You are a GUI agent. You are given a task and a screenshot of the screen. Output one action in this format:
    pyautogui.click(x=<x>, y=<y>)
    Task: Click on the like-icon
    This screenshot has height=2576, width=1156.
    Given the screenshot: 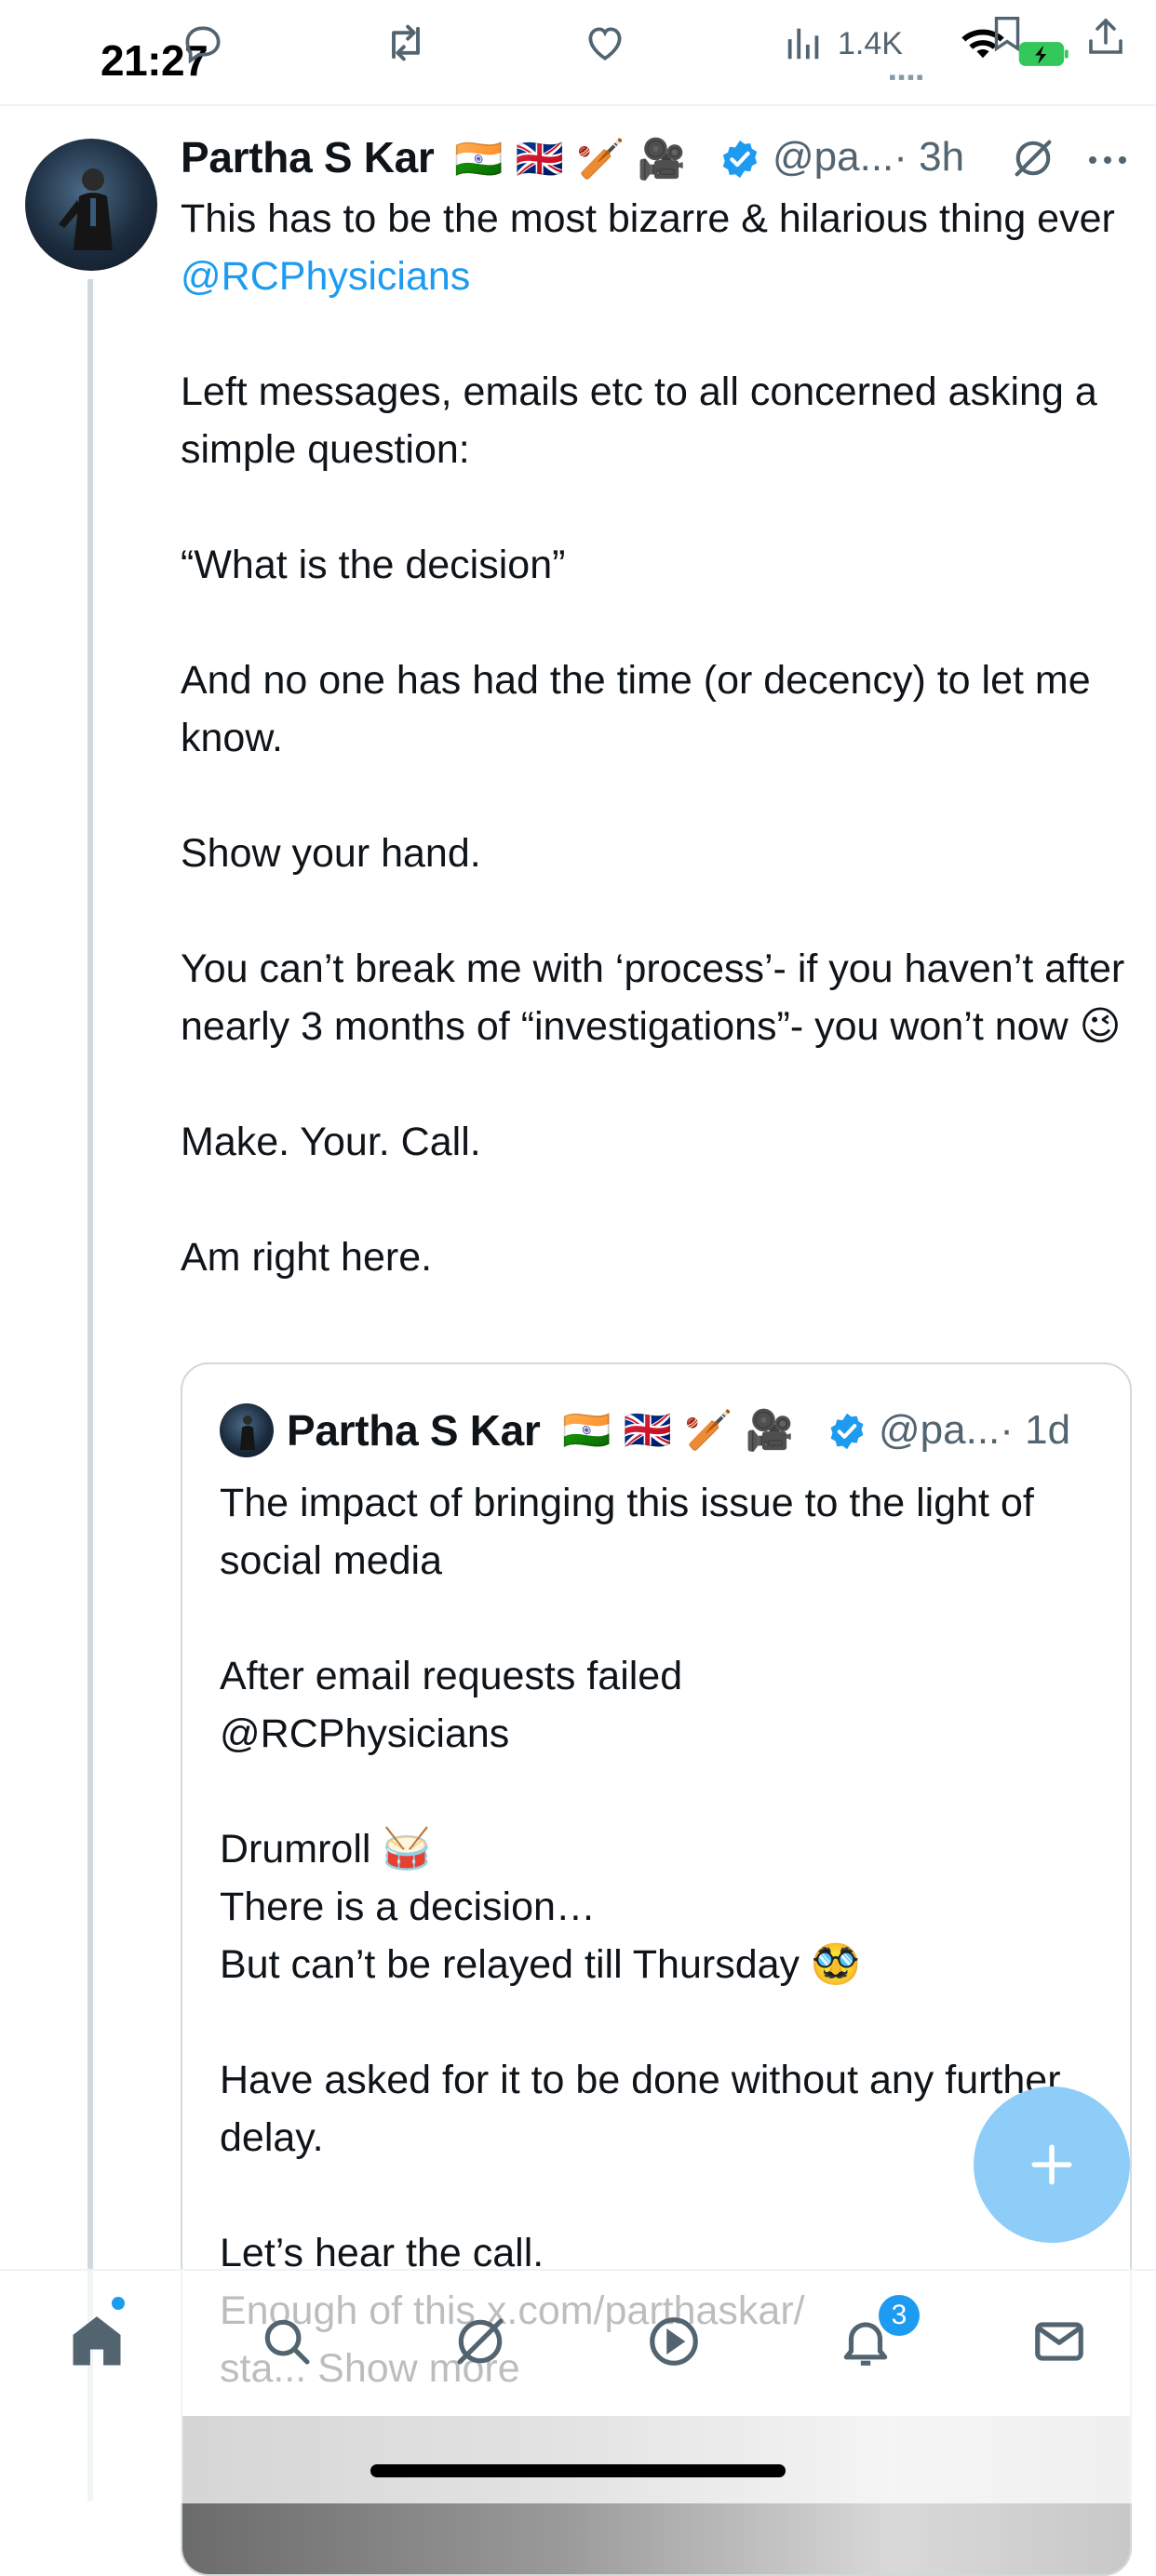 What is the action you would take?
    pyautogui.click(x=605, y=43)
    